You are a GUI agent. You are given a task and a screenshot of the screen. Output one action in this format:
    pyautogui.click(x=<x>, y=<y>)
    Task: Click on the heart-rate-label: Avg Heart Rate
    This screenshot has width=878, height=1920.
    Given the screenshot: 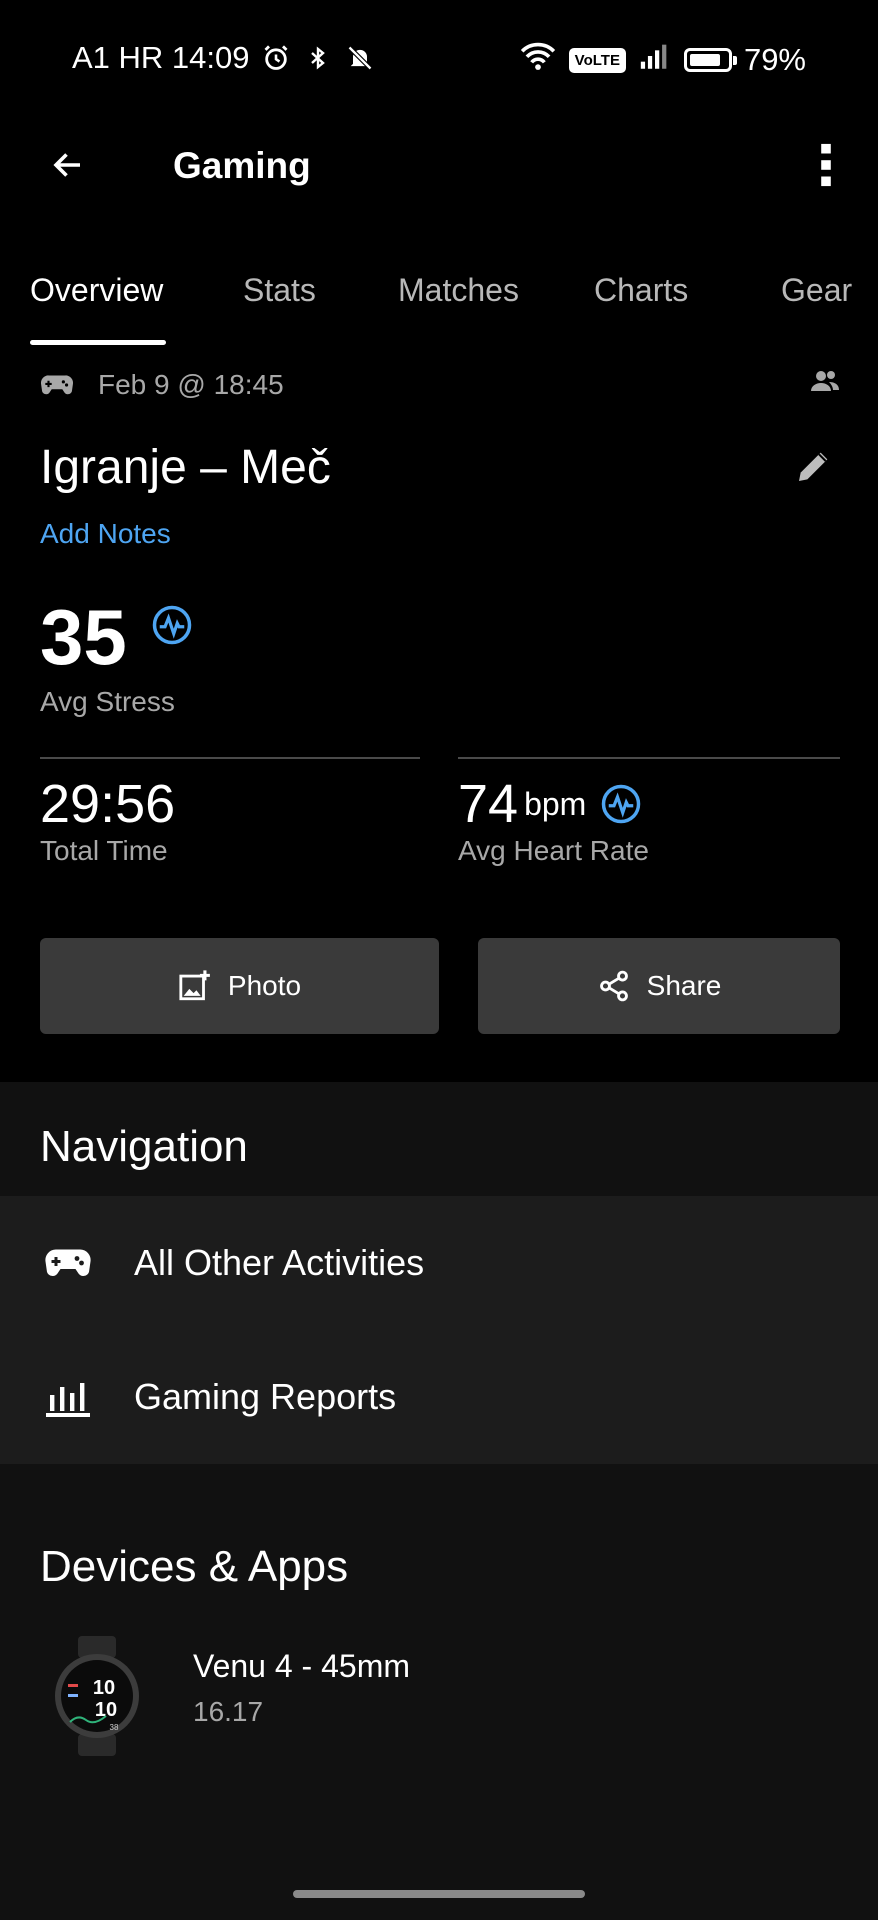 What is the action you would take?
    pyautogui.click(x=553, y=850)
    